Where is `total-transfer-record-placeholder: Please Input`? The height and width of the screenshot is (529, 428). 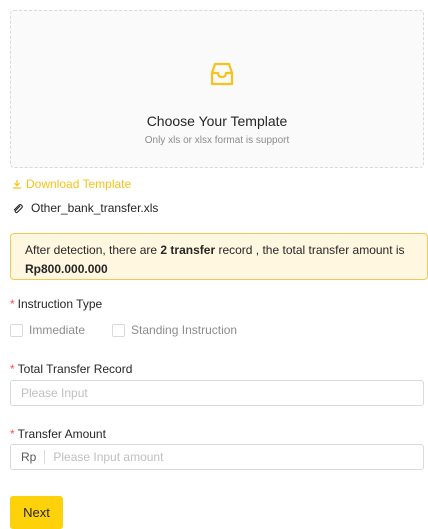 total-transfer-record-placeholder: Please Input is located at coordinates (54, 393).